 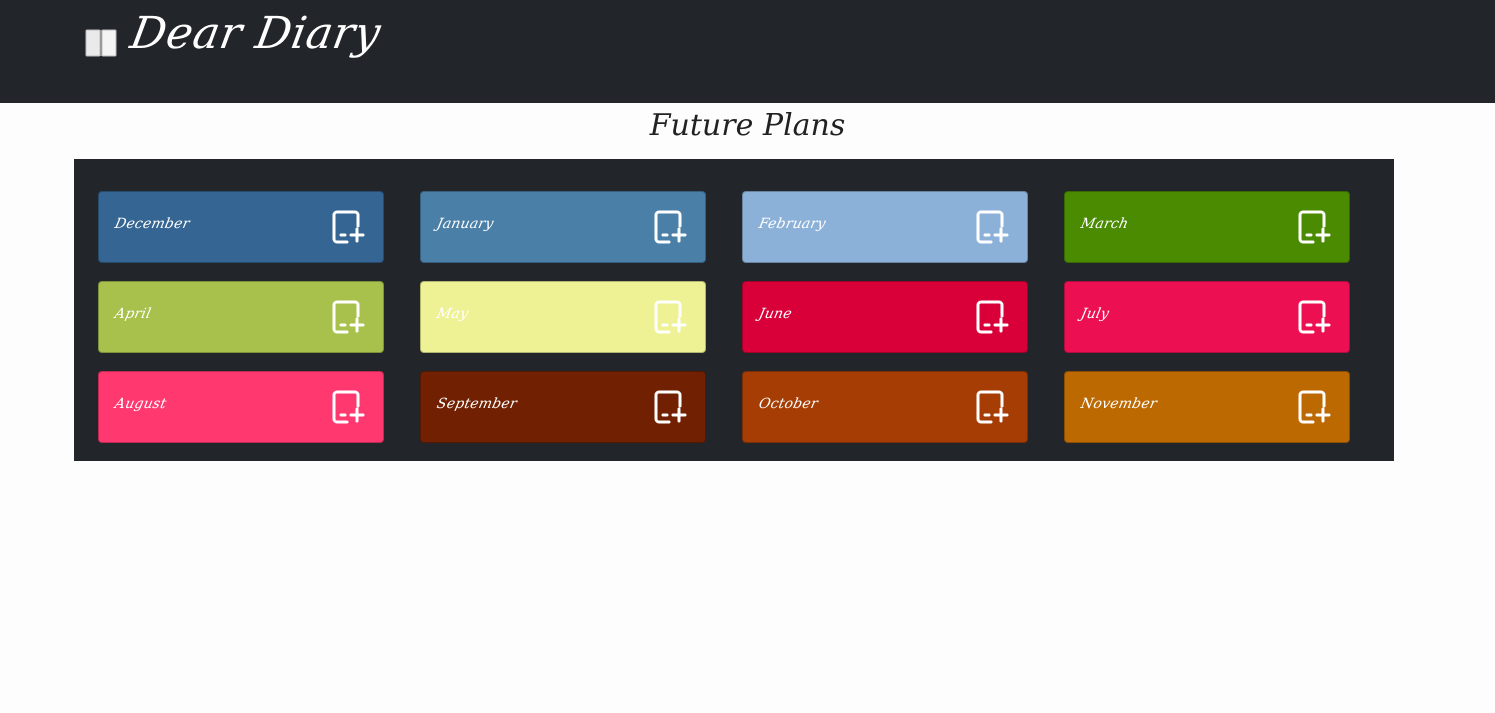 What do you see at coordinates (885, 407) in the screenshot?
I see `month-card-october: October` at bounding box center [885, 407].